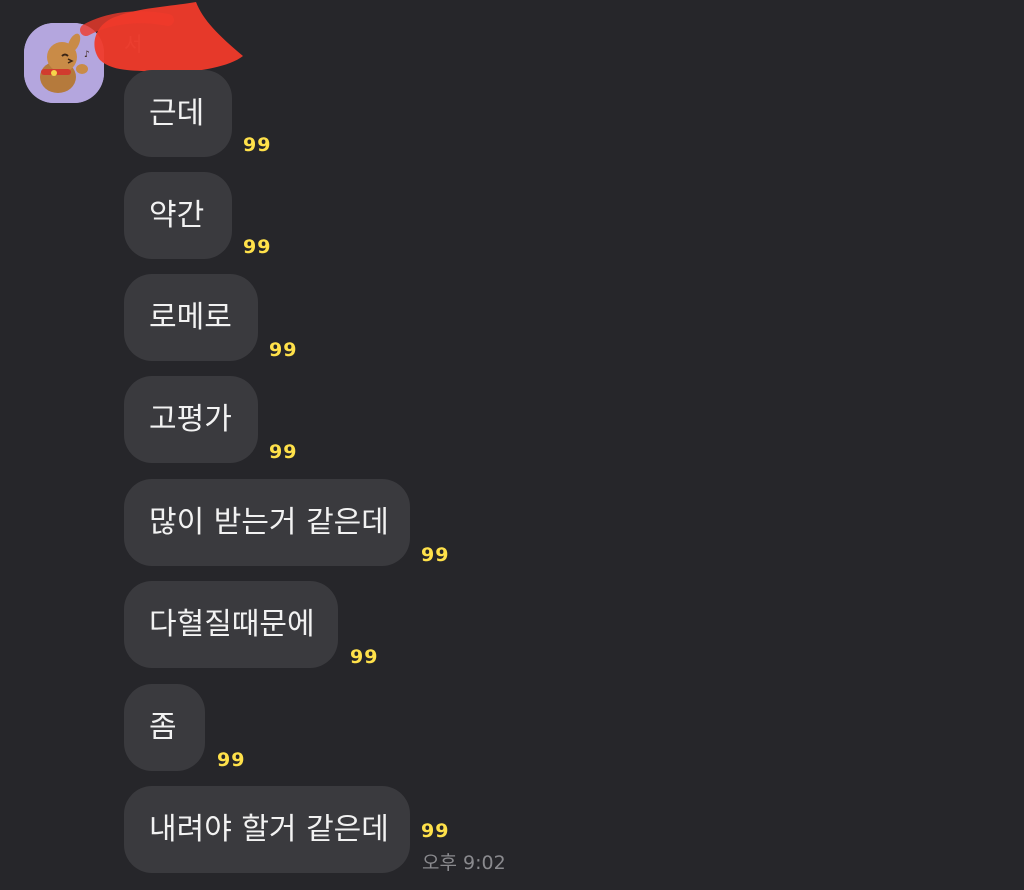 The width and height of the screenshot is (1024, 890). What do you see at coordinates (164, 727) in the screenshot?
I see `message-bubble: 좀` at bounding box center [164, 727].